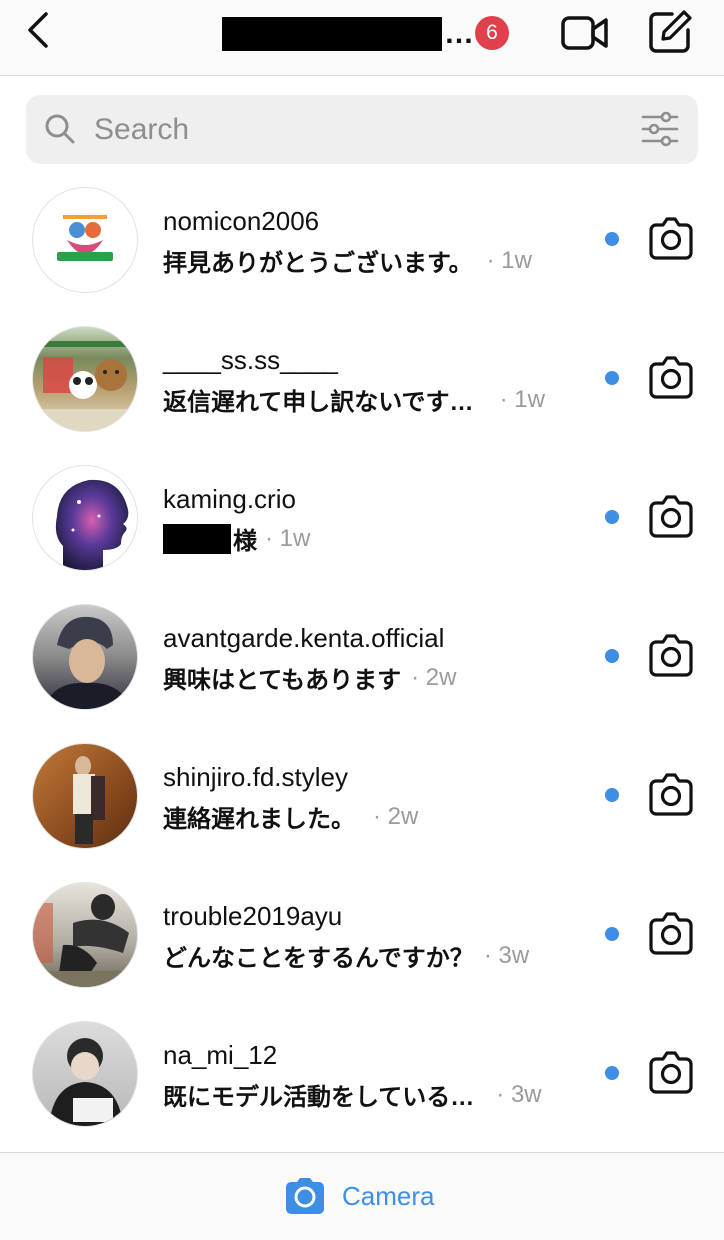 This screenshot has height=1240, width=724. Describe the element at coordinates (197, 538) in the screenshot. I see `redacted-name` at that location.